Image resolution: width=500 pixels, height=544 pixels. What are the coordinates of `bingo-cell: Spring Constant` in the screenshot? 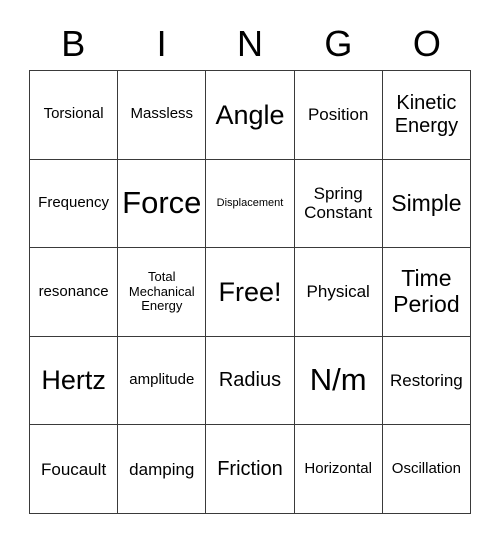 It's located at (338, 204).